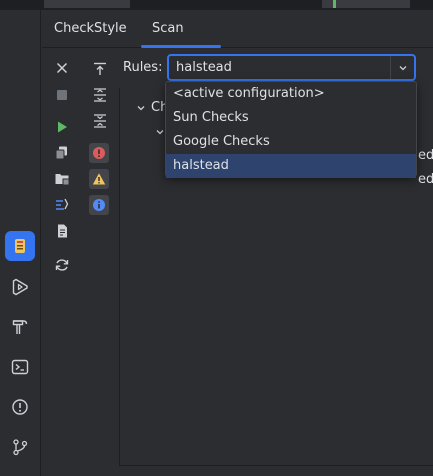 Image resolution: width=433 pixels, height=476 pixels. I want to click on clear-results-button, so click(62, 231).